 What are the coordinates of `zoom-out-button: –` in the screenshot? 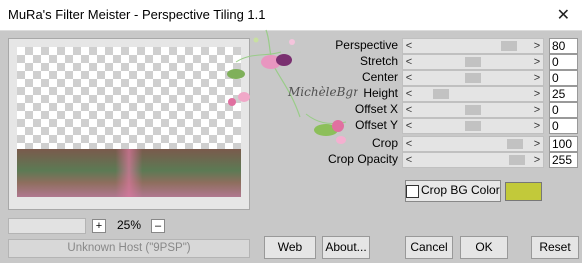 It's located at (158, 226).